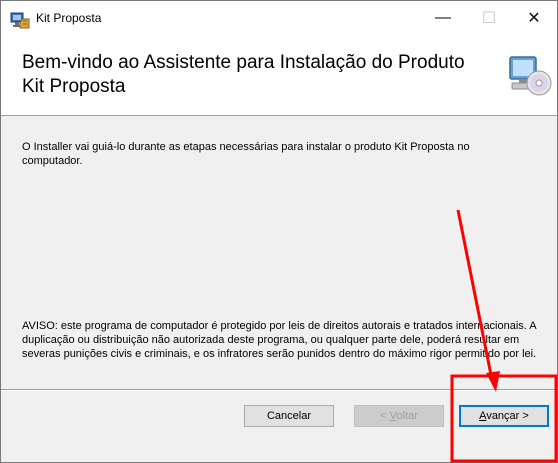 Image resolution: width=558 pixels, height=463 pixels. I want to click on back-button: < Voltar, so click(399, 416).